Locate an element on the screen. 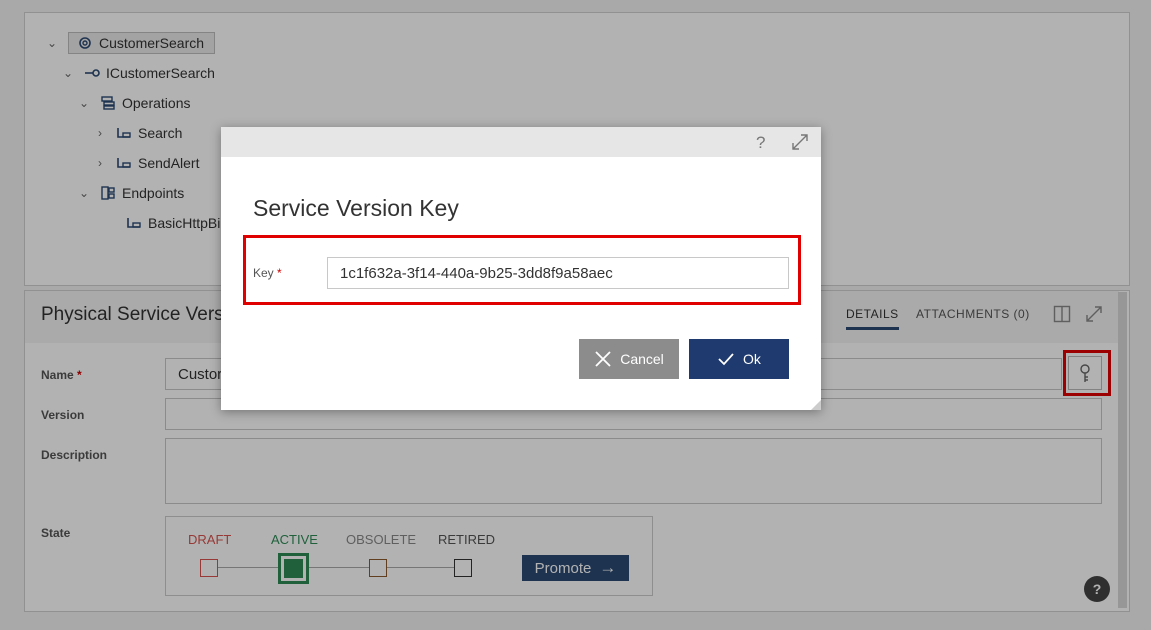 The width and height of the screenshot is (1151, 630). dialog-title-bar: ? is located at coordinates (521, 142).